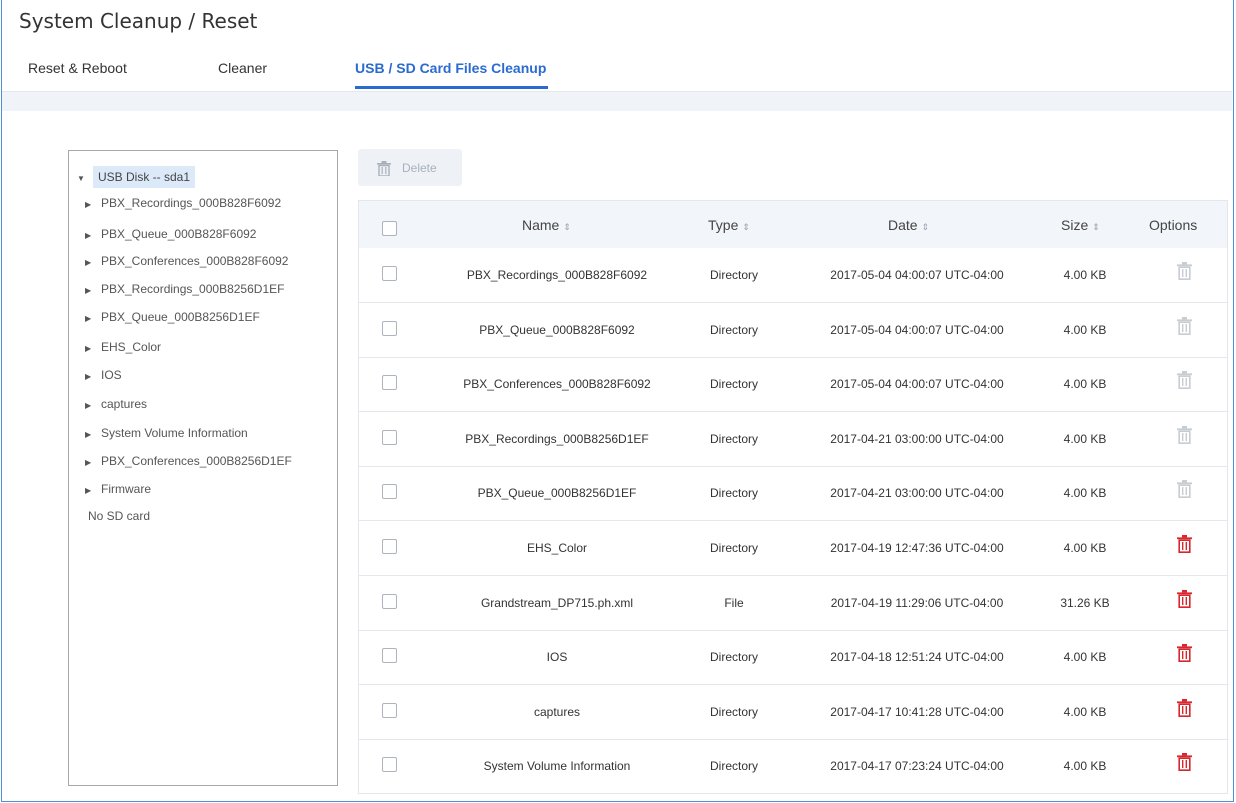  Describe the element at coordinates (917, 657) in the screenshot. I see `cell-date: 2017-04-18 12:51:24 UTC-04:00` at that location.